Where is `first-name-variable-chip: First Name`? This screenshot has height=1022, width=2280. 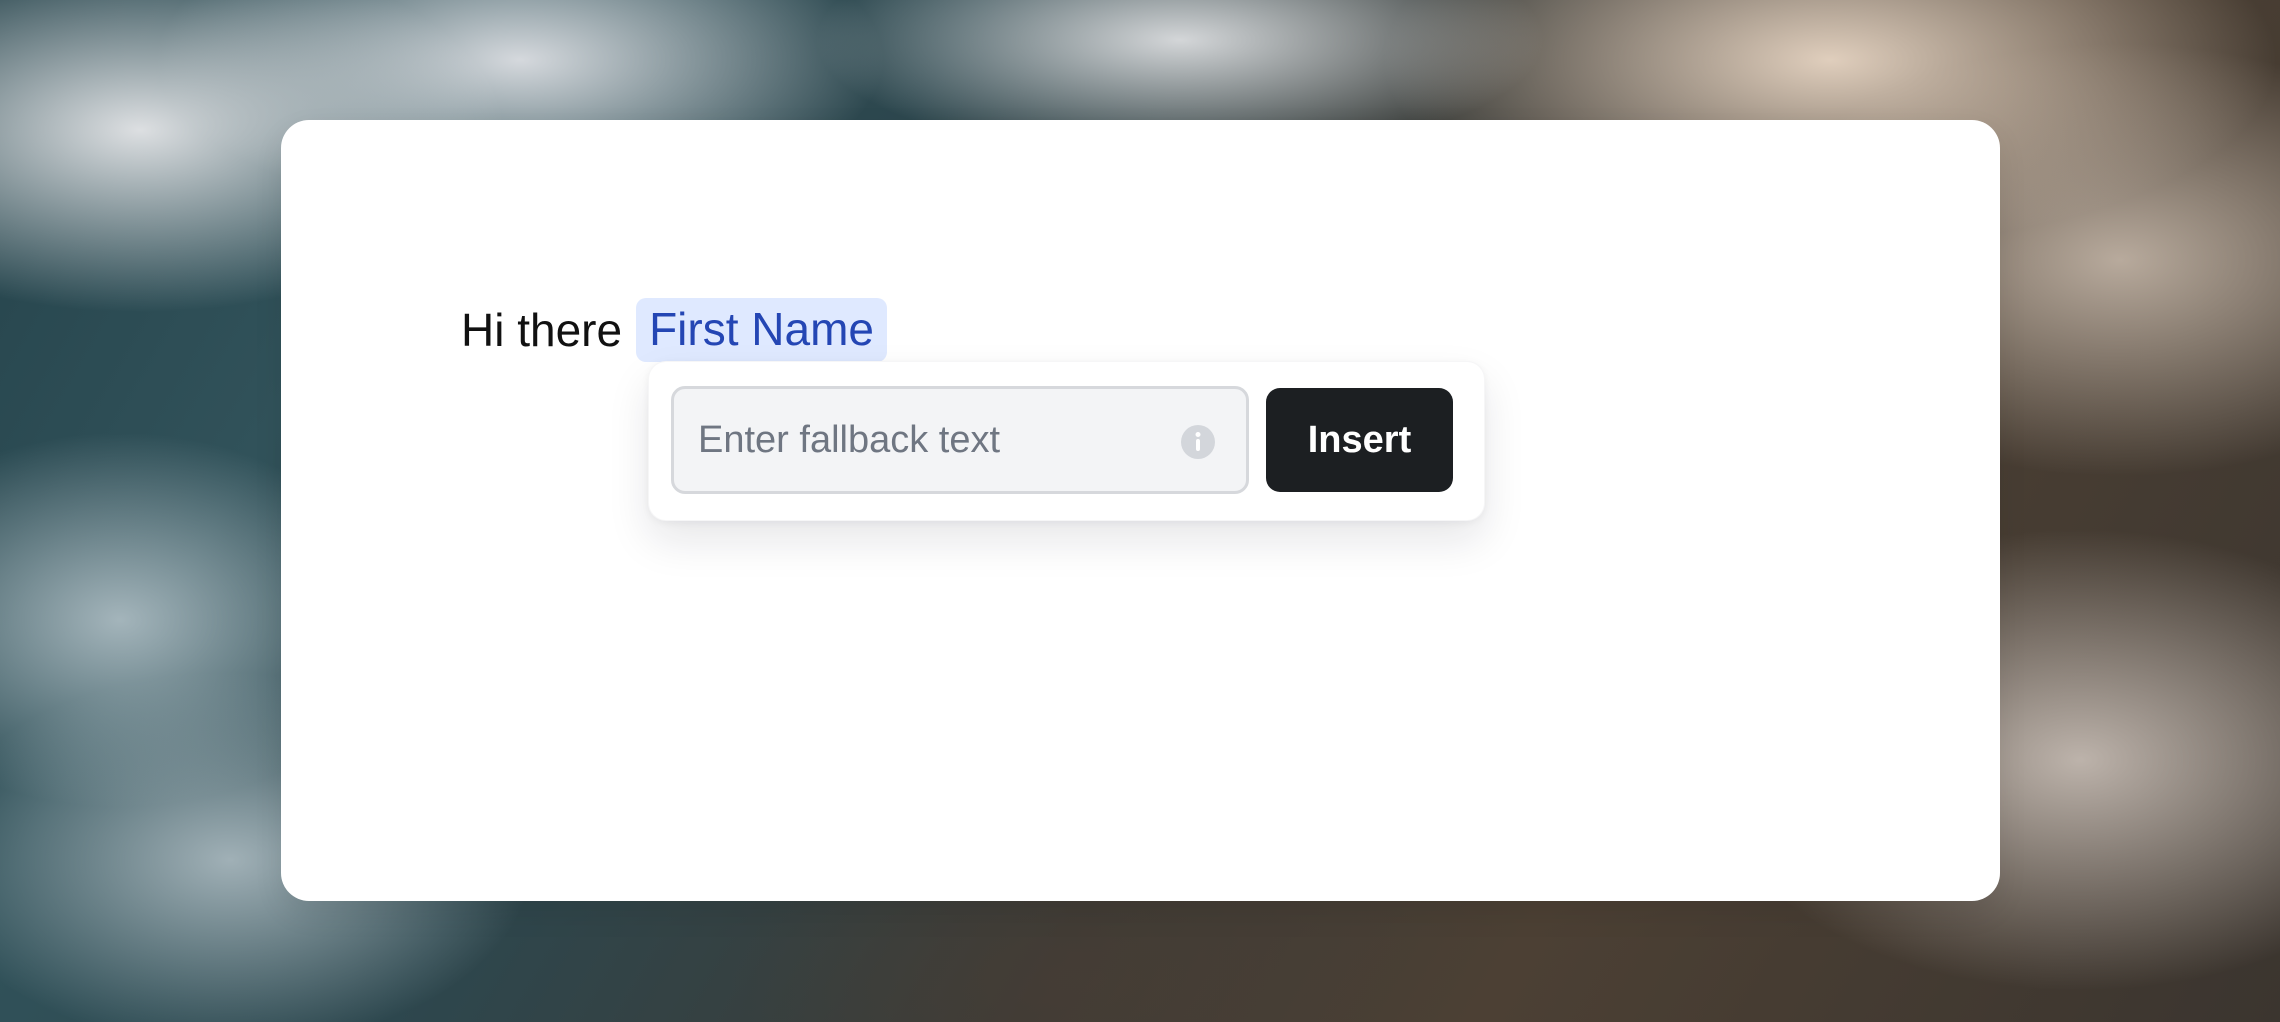
first-name-variable-chip: First Name is located at coordinates (761, 330).